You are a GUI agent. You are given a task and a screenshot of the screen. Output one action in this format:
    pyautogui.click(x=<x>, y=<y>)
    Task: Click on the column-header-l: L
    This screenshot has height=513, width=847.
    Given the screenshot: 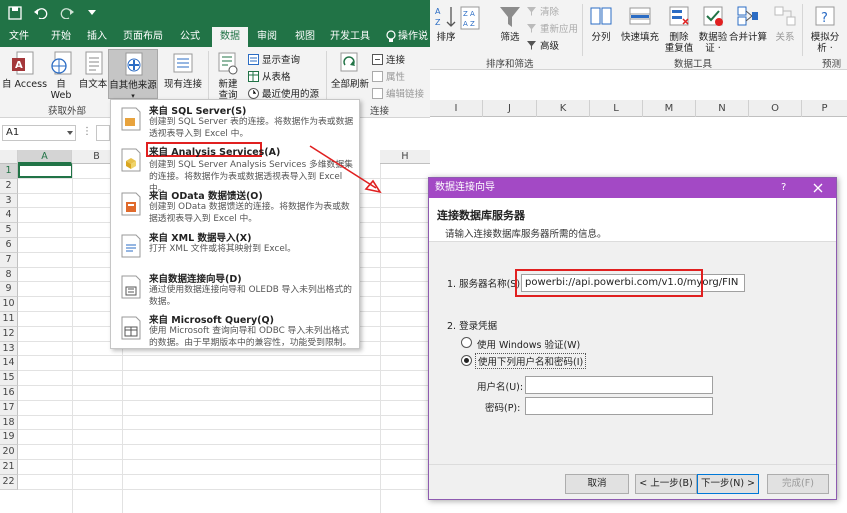 What is the action you would take?
    pyautogui.click(x=616, y=108)
    